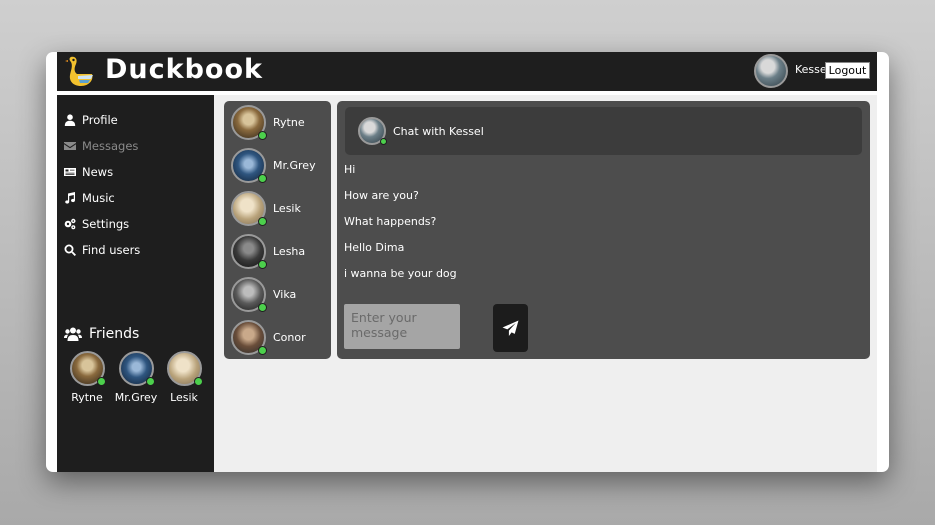  What do you see at coordinates (381, 195) in the screenshot?
I see `chat-message: How are you?` at bounding box center [381, 195].